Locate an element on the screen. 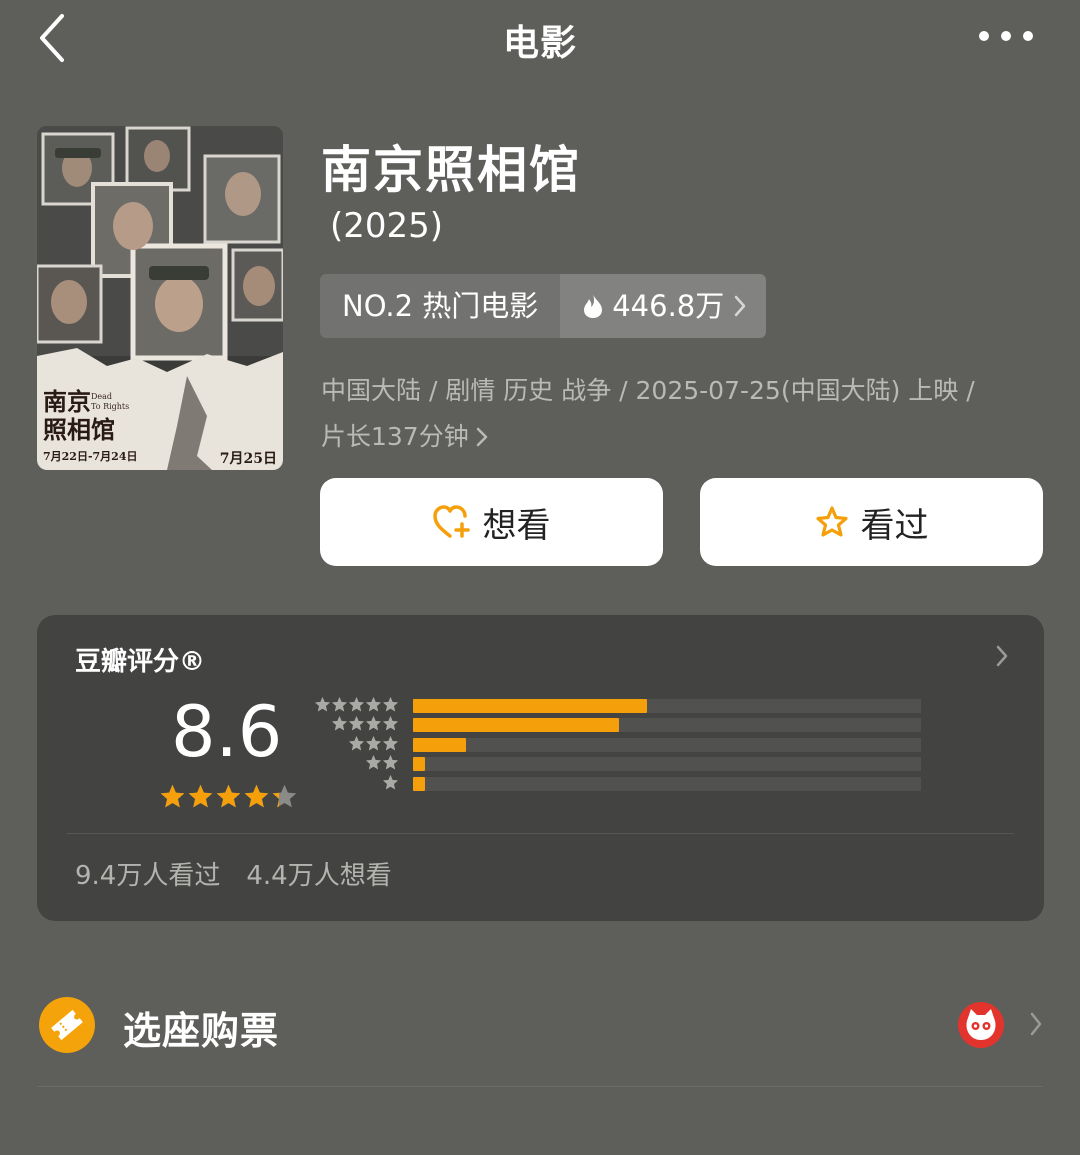 The height and width of the screenshot is (1155, 1080). watched-button: 看过 is located at coordinates (871, 522).